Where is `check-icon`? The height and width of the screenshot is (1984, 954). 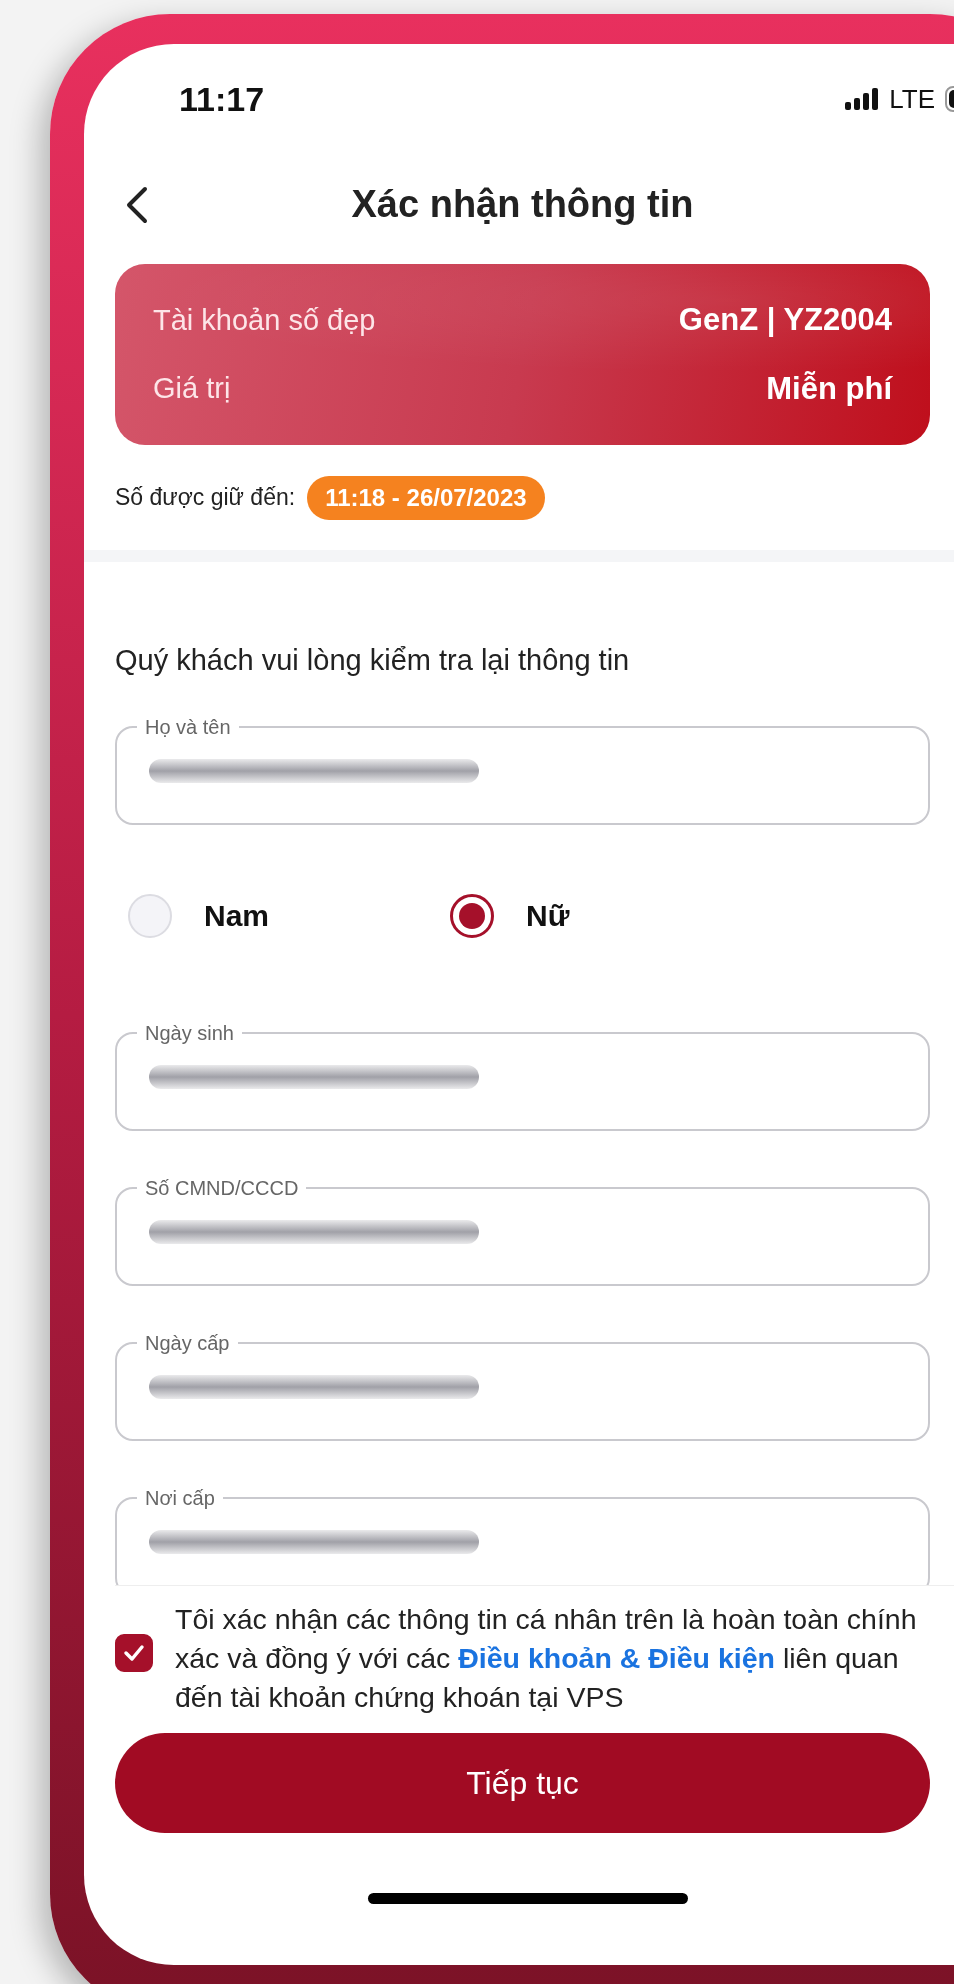 check-icon is located at coordinates (134, 1653).